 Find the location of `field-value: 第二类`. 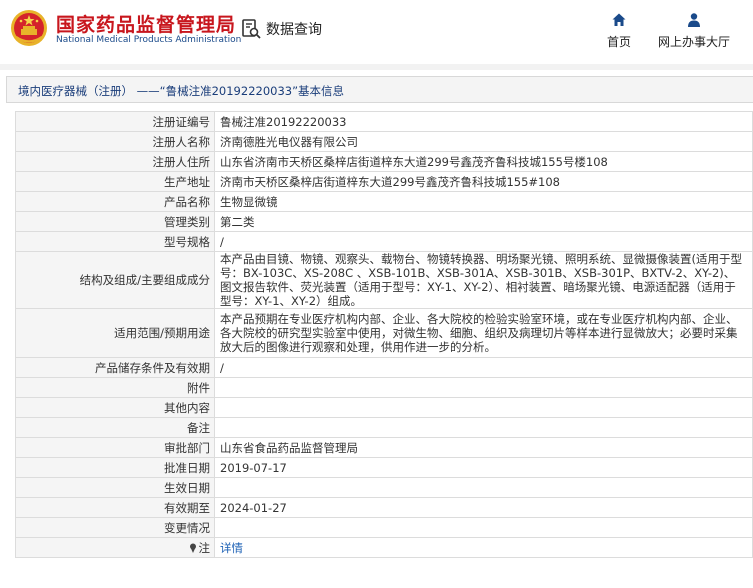

field-value: 第二类 is located at coordinates (483, 221).